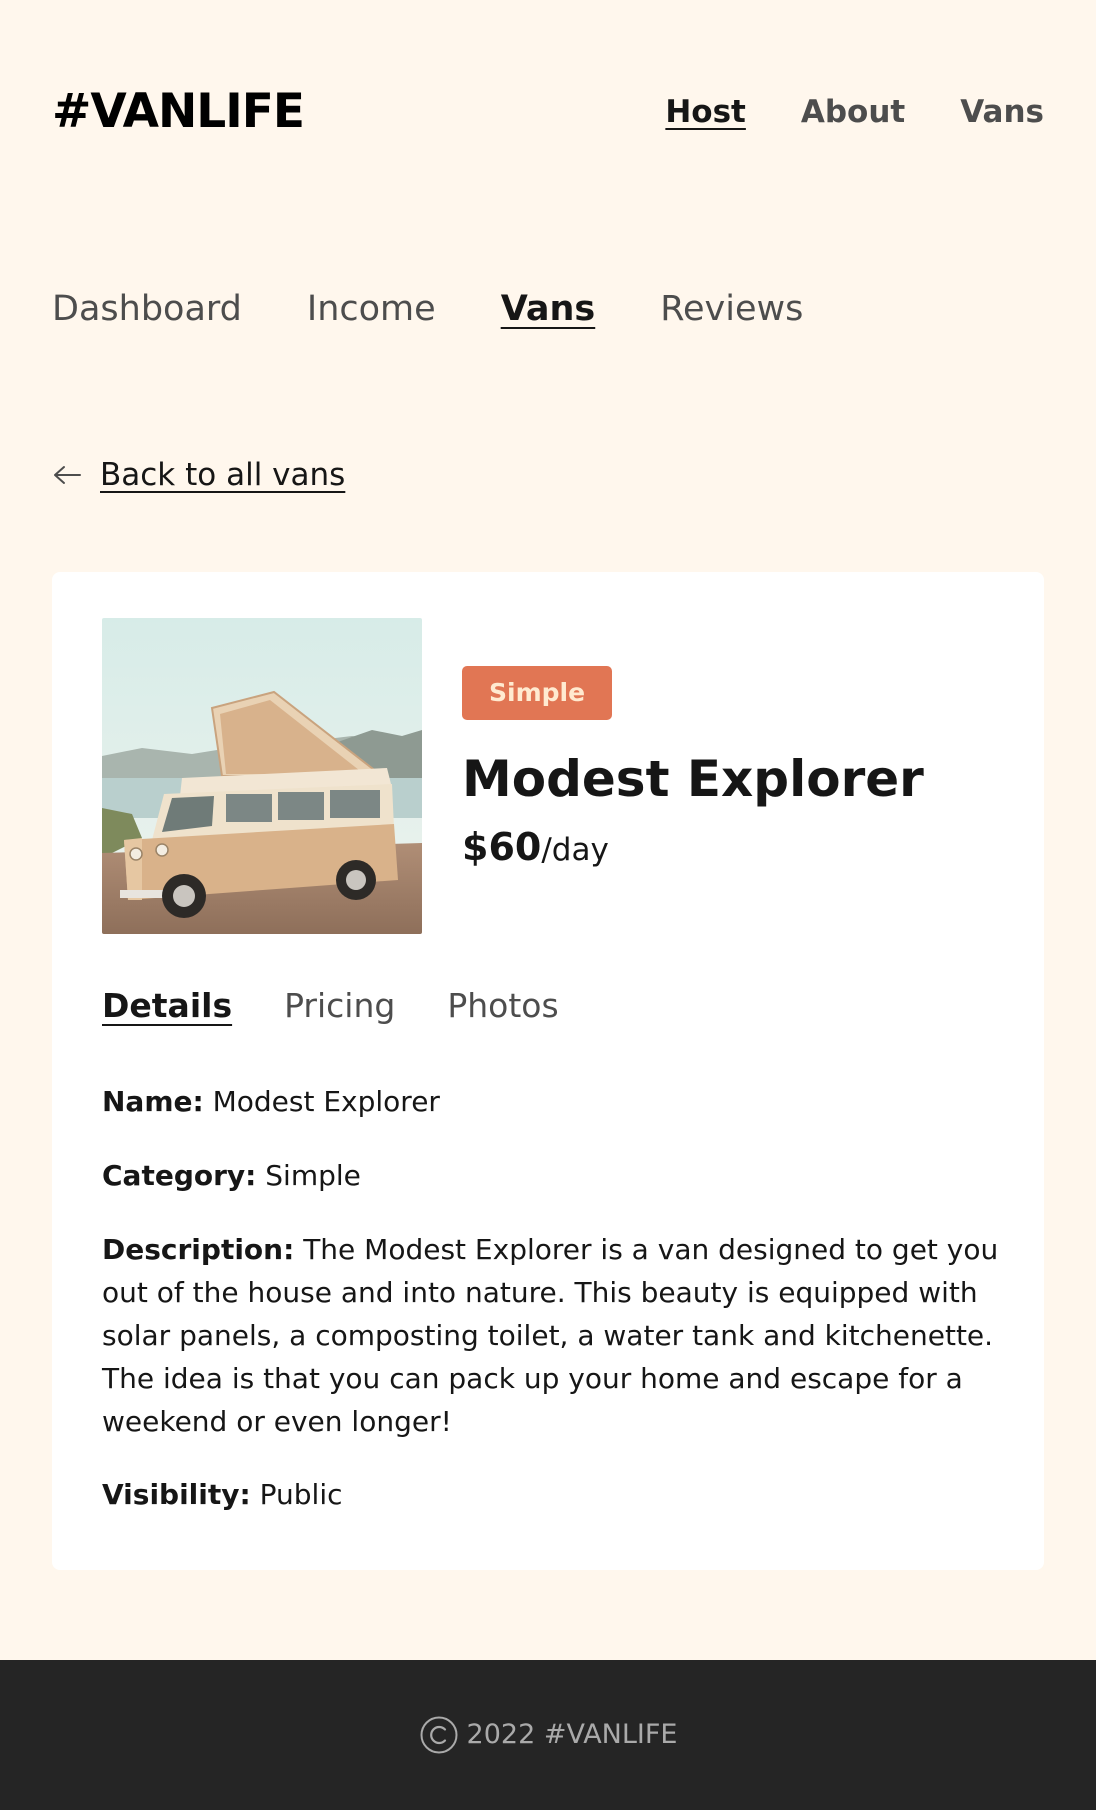  What do you see at coordinates (198, 1249) in the screenshot?
I see `detail-description-label: Description:` at bounding box center [198, 1249].